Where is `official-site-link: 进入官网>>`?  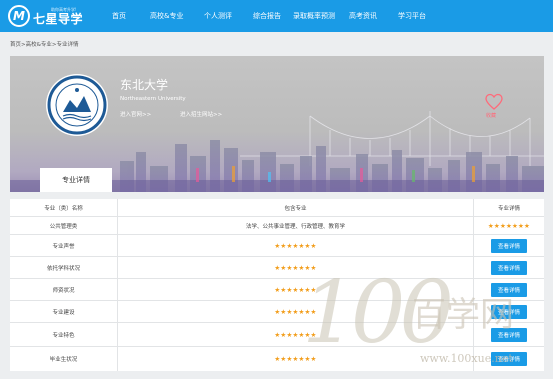 official-site-link: 进入官网>> is located at coordinates (135, 114).